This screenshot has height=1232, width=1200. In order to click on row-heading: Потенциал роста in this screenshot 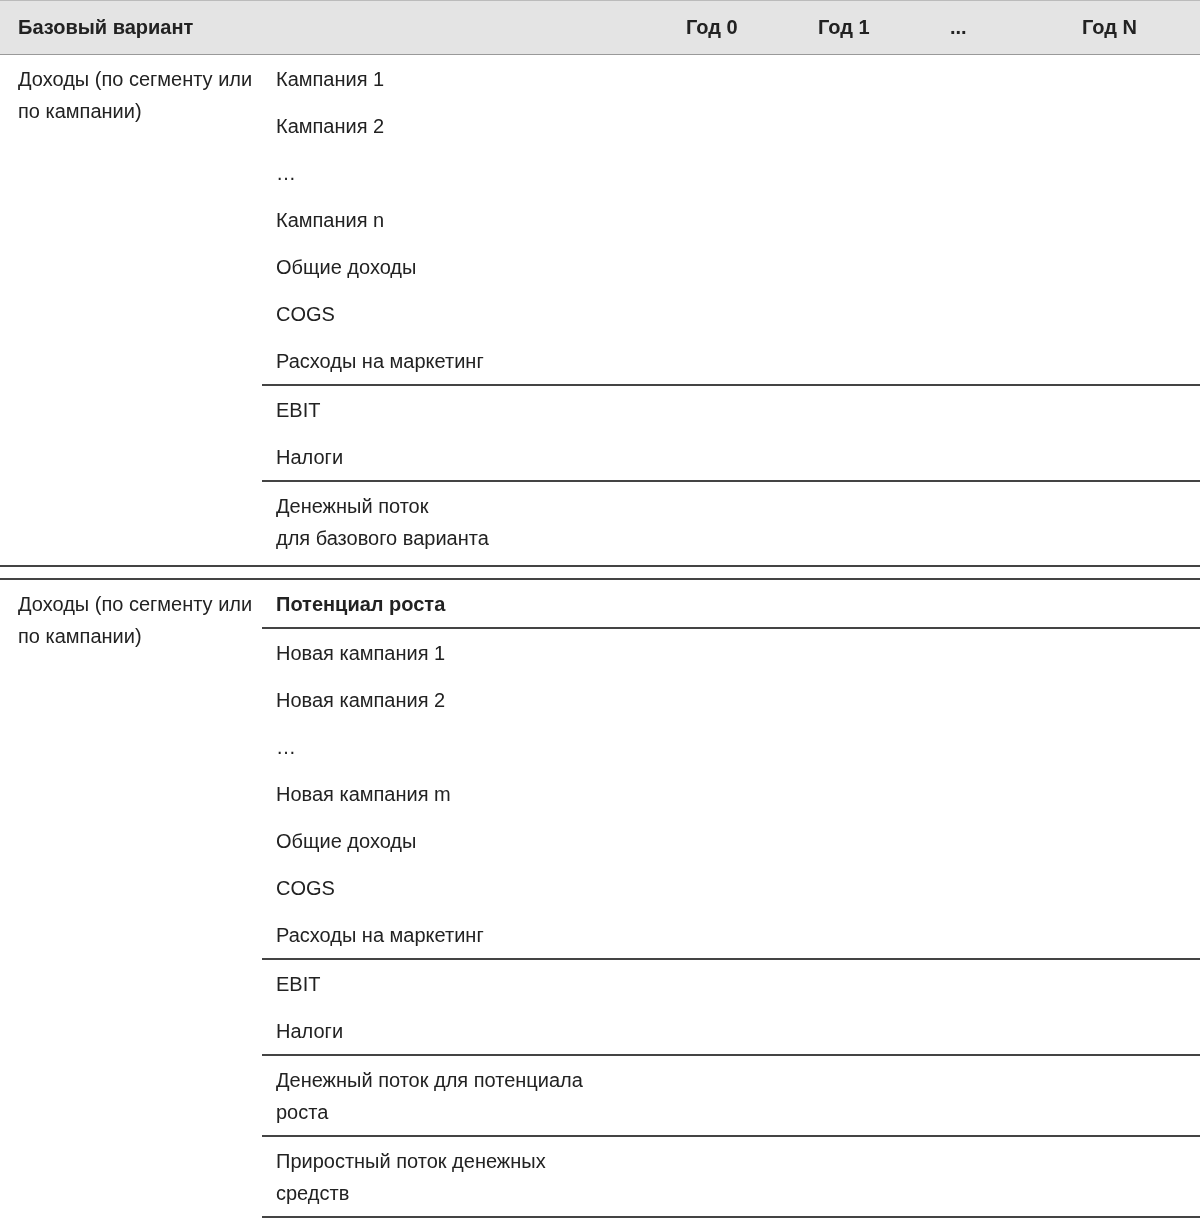, I will do `click(361, 604)`.